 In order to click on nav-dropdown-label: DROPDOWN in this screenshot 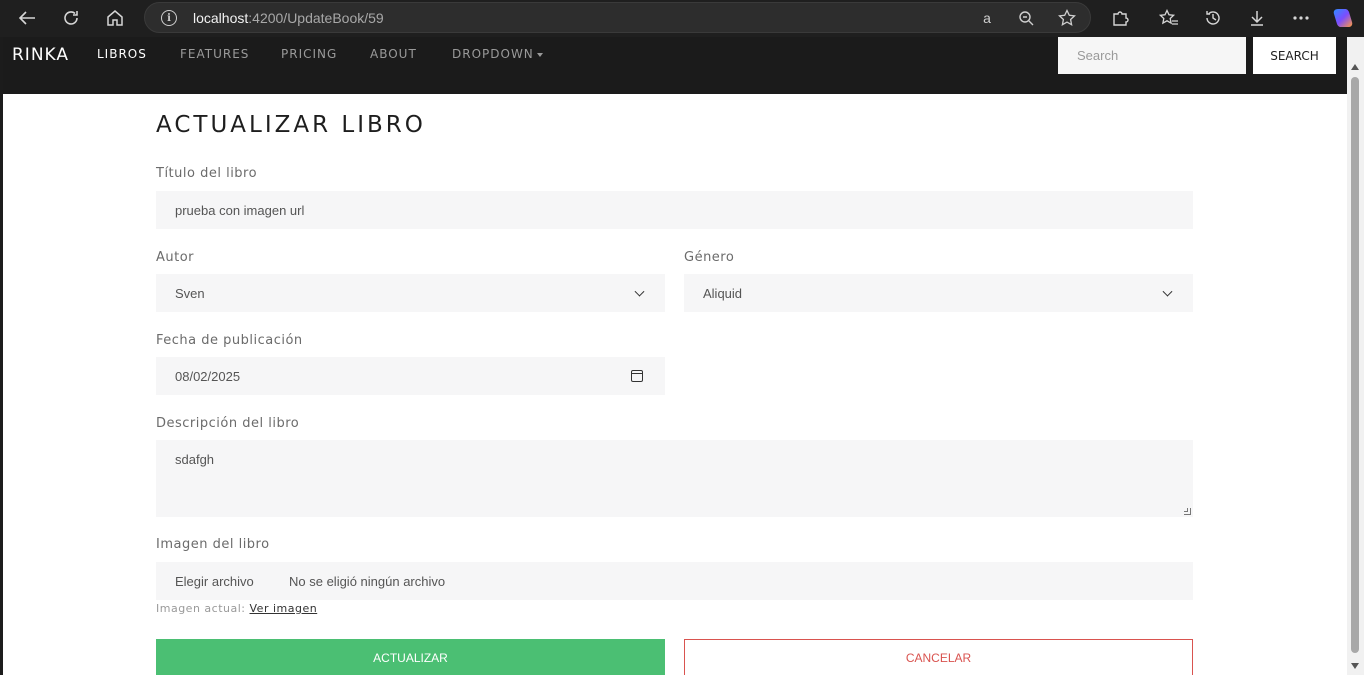, I will do `click(493, 54)`.